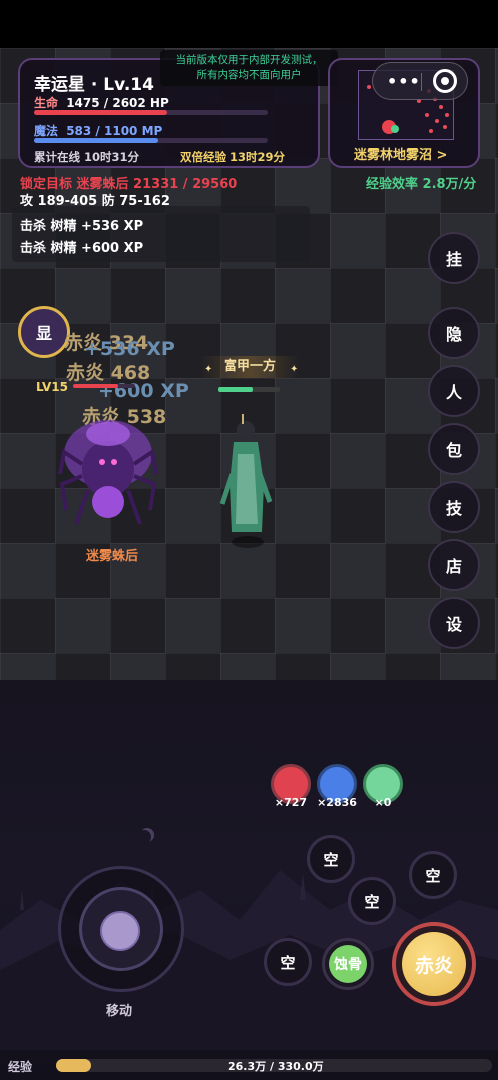  I want to click on hp-label: 生命, so click(46, 103).